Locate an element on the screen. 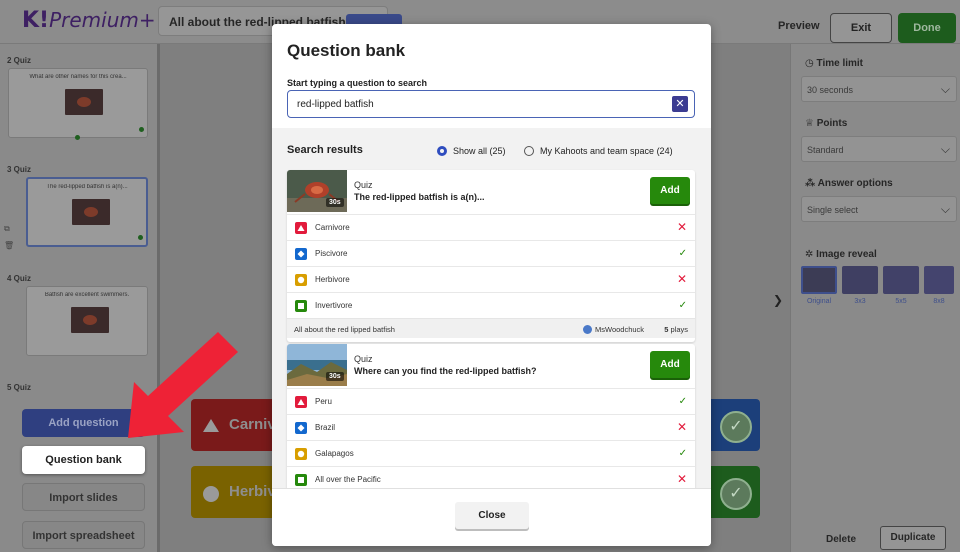 Image resolution: width=960 pixels, height=552 pixels. modal-title: Question bank is located at coordinates (346, 50).